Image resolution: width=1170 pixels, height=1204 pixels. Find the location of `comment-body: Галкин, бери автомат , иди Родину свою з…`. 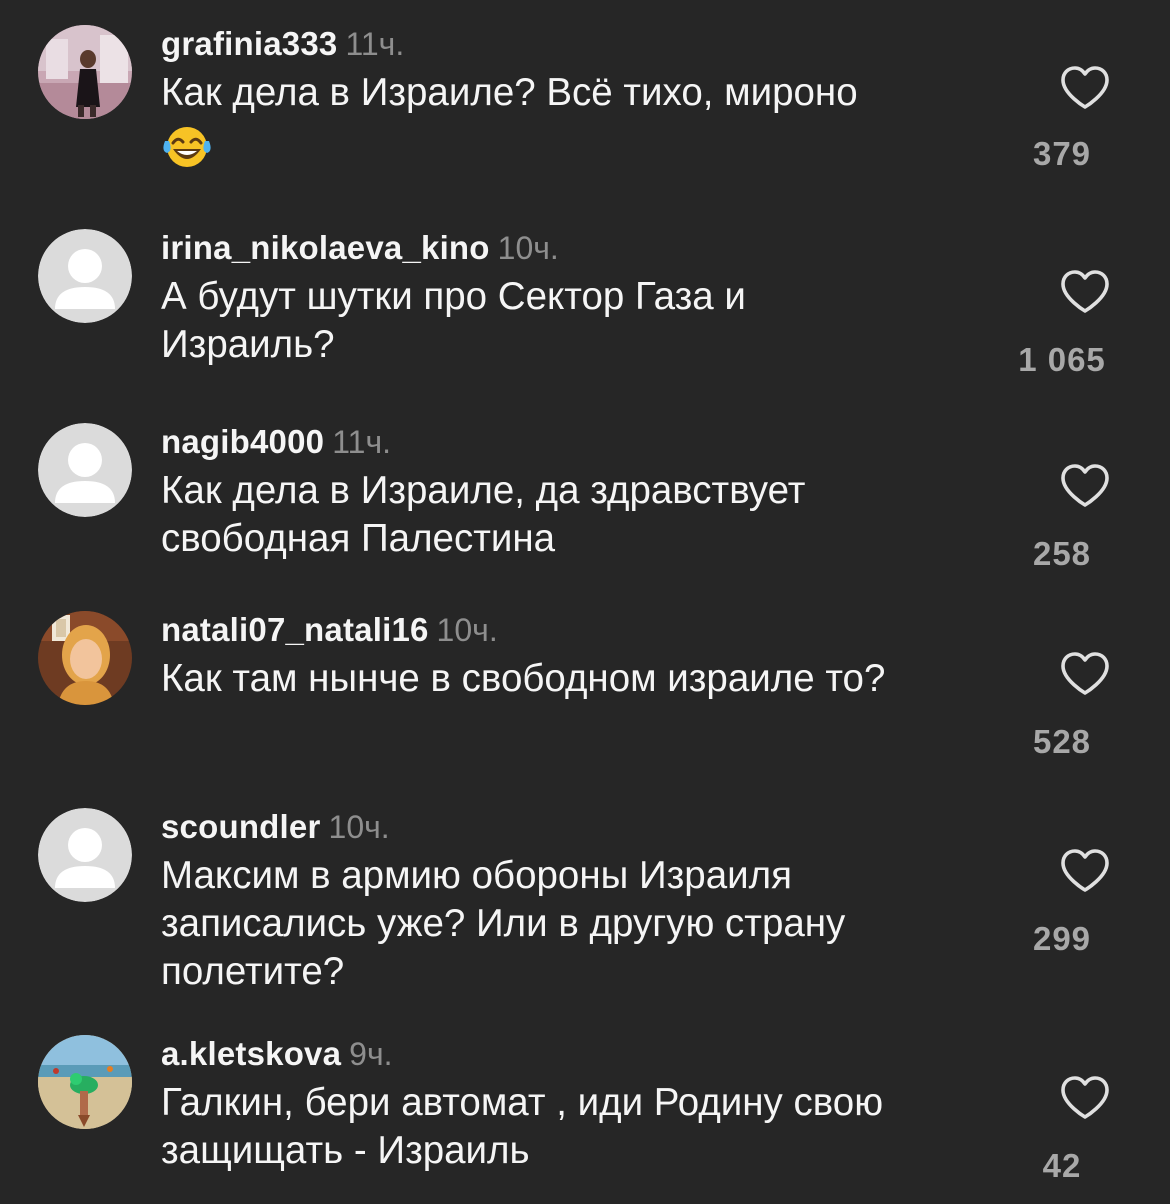

comment-body: Галкин, бери автомат , иди Родину свою з… is located at coordinates (522, 1126).